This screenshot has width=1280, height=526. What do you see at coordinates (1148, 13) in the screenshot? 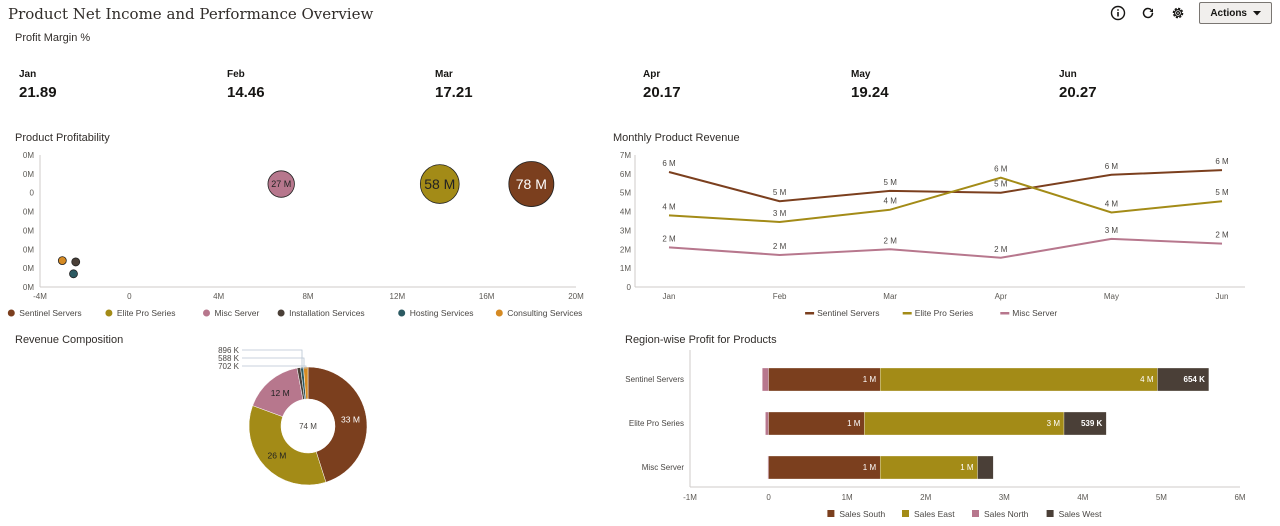
I see `refresh-icon` at bounding box center [1148, 13].